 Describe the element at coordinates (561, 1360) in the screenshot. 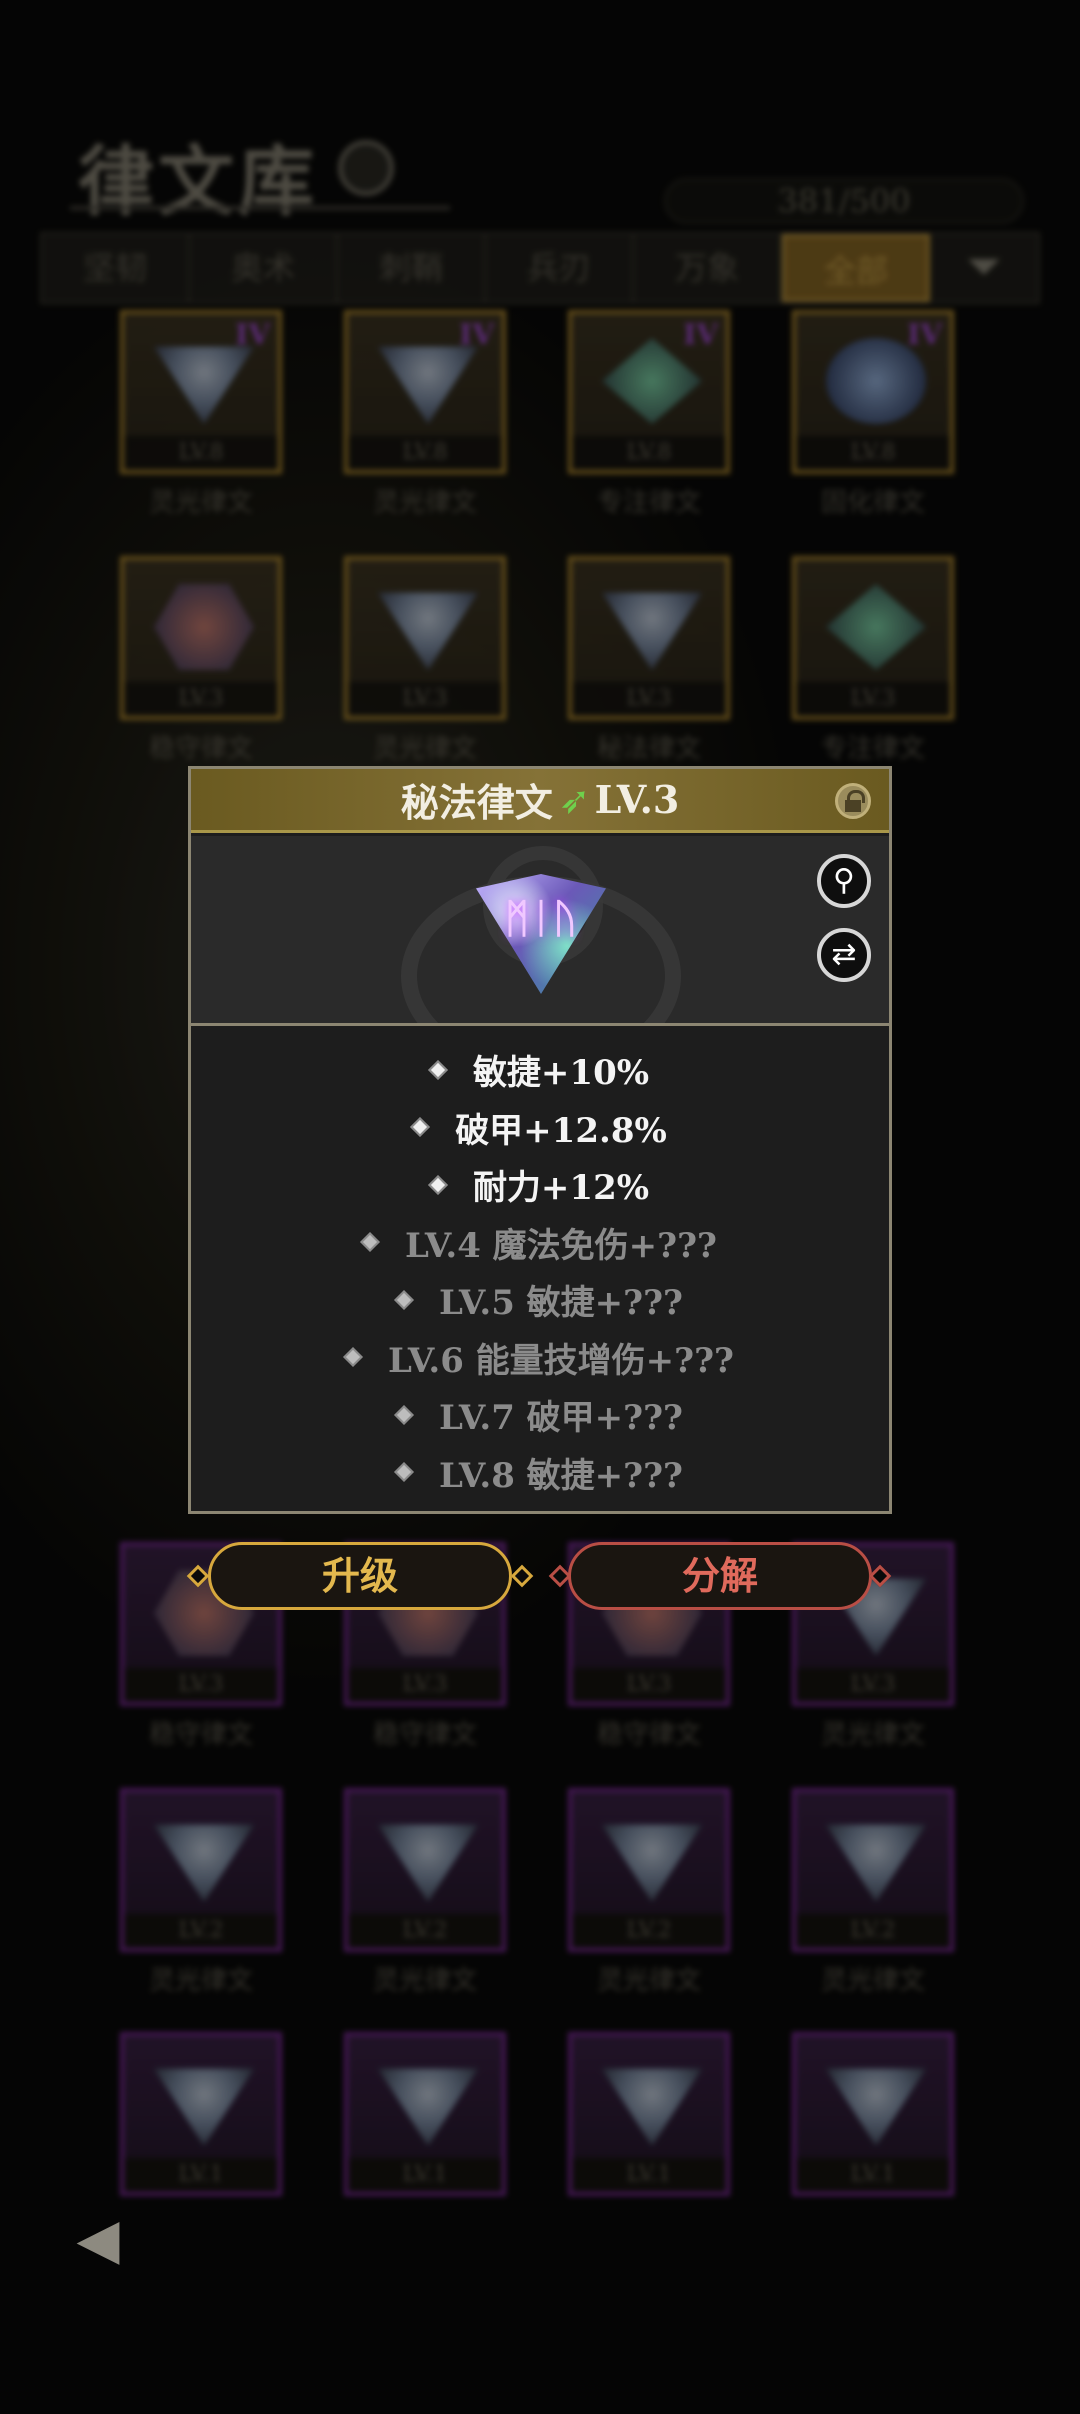

I see `stat-text: LV.6 能量技增伤+???` at that location.